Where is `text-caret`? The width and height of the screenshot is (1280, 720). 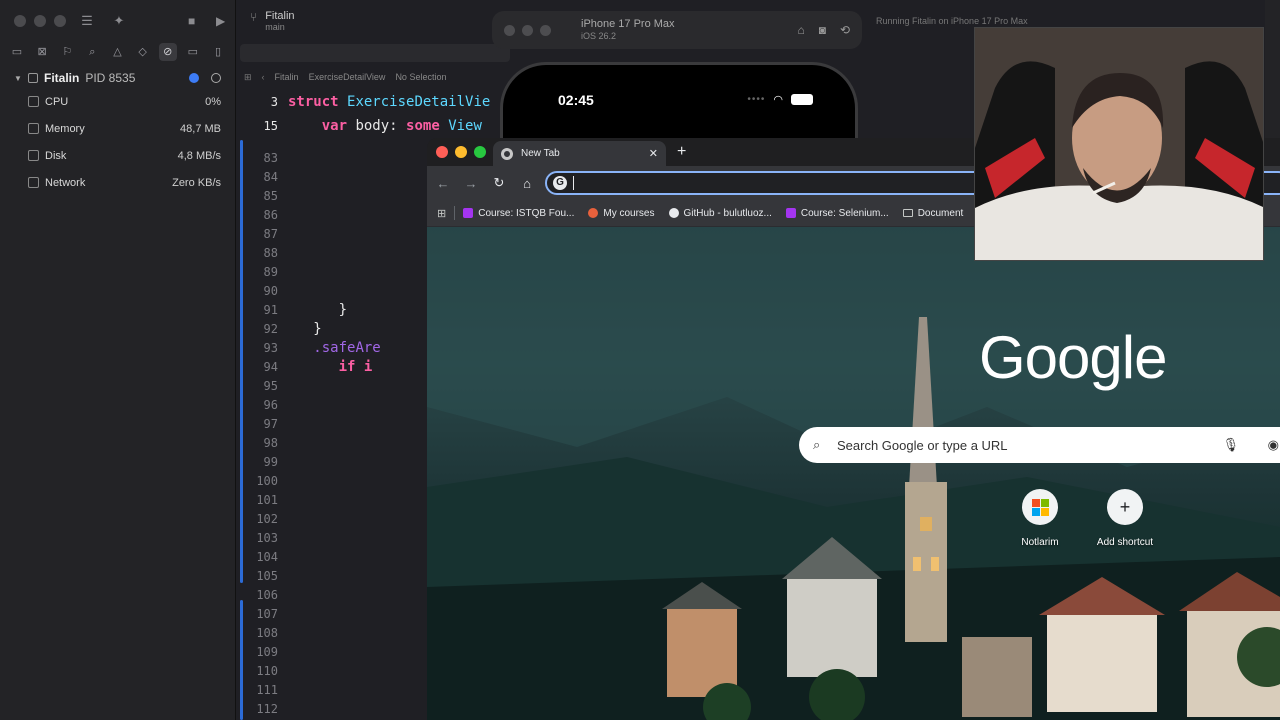
text-caret is located at coordinates (573, 183).